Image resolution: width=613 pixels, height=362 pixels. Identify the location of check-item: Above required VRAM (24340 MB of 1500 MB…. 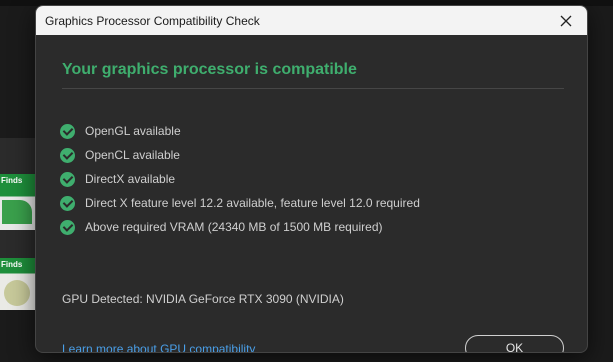
(240, 227).